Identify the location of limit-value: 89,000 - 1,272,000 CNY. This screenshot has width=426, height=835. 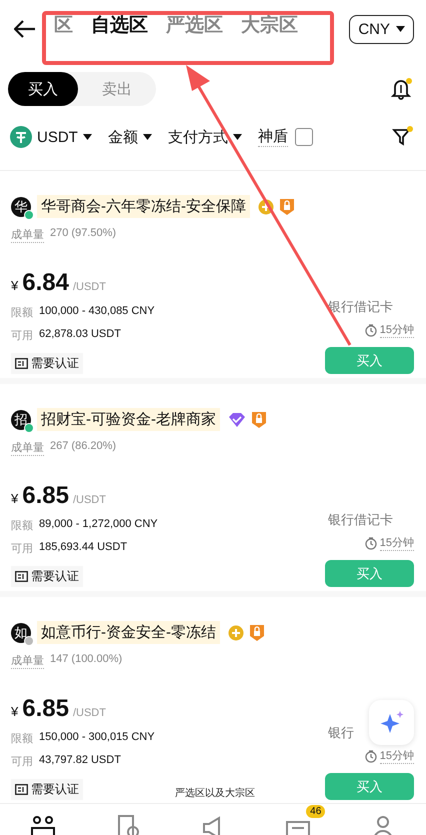
(98, 525).